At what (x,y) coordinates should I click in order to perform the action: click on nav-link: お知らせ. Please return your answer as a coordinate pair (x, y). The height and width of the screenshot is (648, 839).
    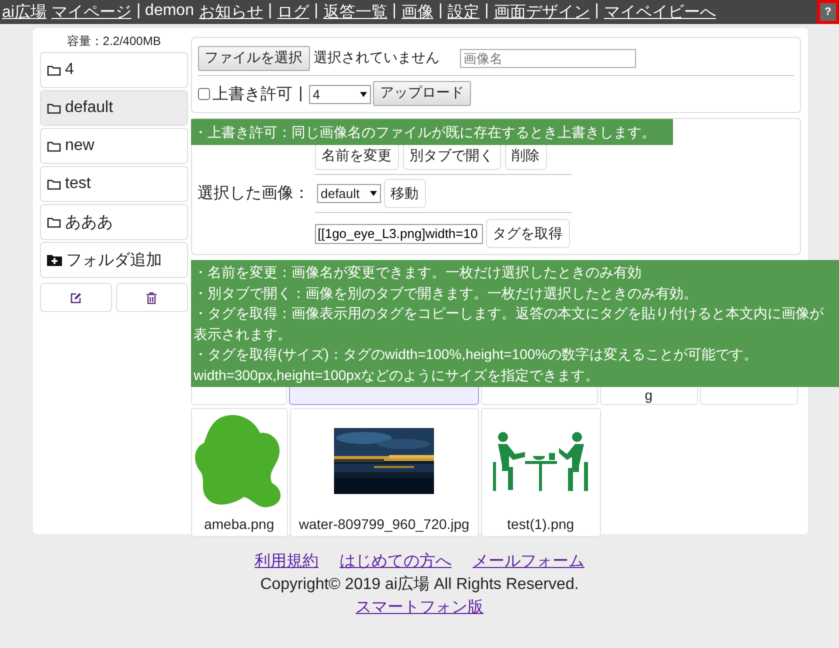
    Looking at the image, I should click on (230, 12).